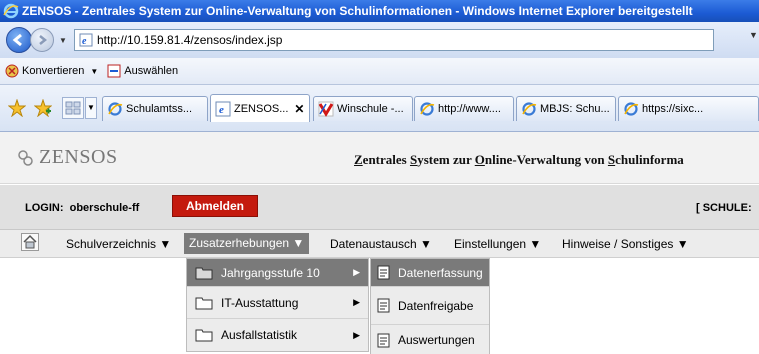 The image size is (759, 354). I want to click on submenu-label: Jahrgangsstufe 10, so click(270, 272).